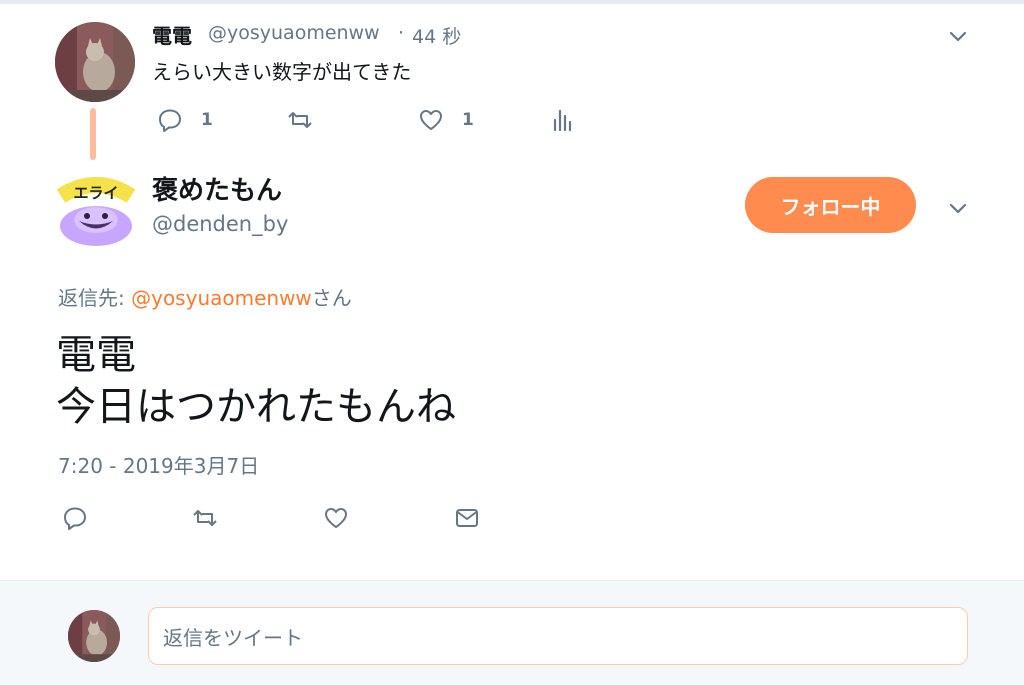 This screenshot has width=1024, height=685. What do you see at coordinates (233, 637) in the screenshot?
I see `reply-placeholder: 返信をツイート` at bounding box center [233, 637].